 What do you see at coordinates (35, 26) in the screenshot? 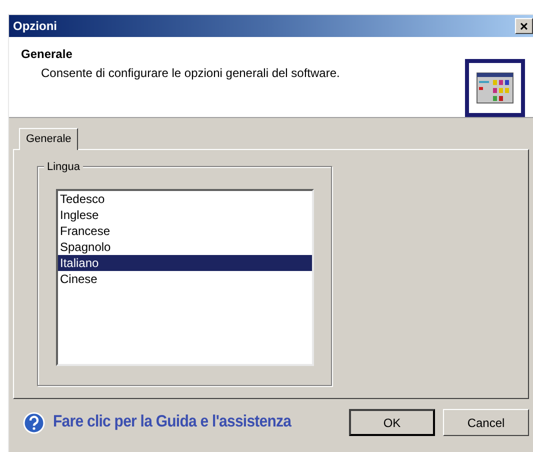
I see `window-title: Opzioni` at bounding box center [35, 26].